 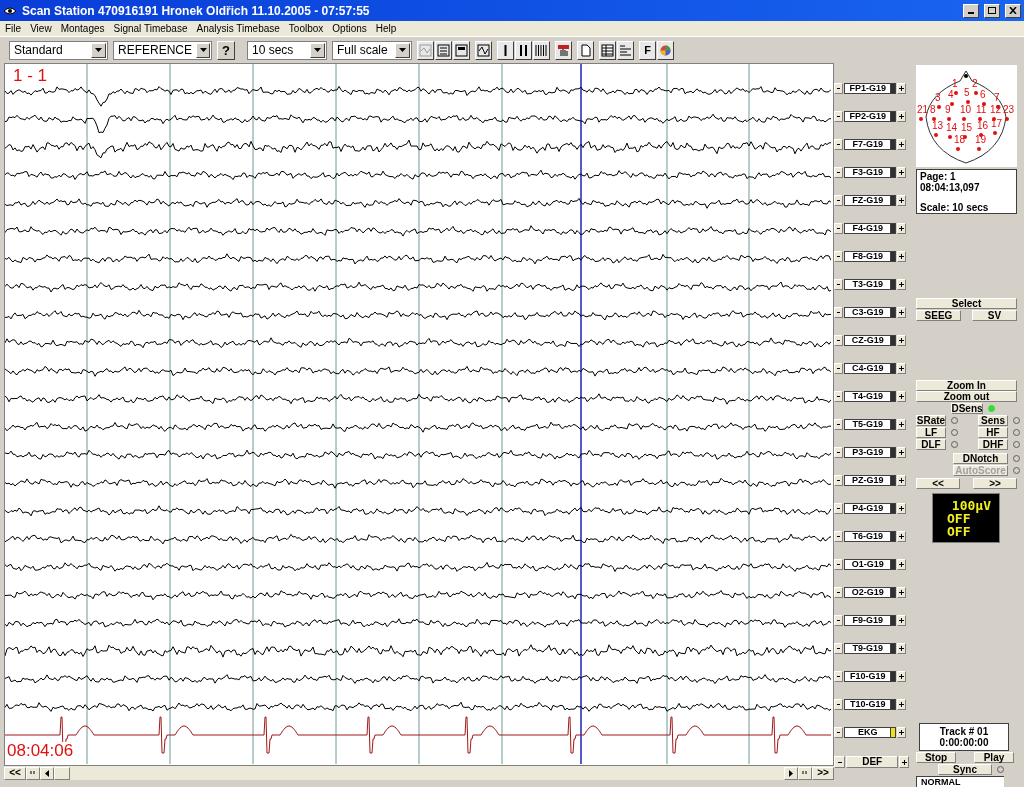 What do you see at coordinates (994, 315) in the screenshot?
I see `mode-button: SV` at bounding box center [994, 315].